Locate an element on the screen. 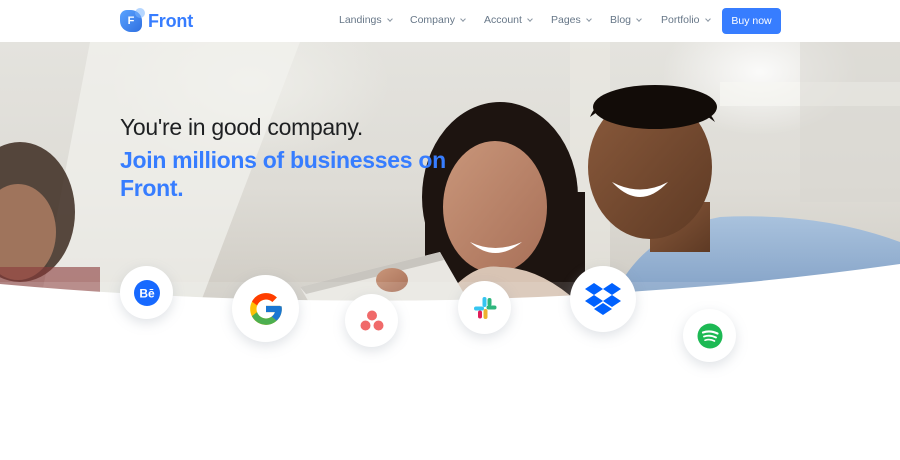  client-slack is located at coordinates (484, 307).